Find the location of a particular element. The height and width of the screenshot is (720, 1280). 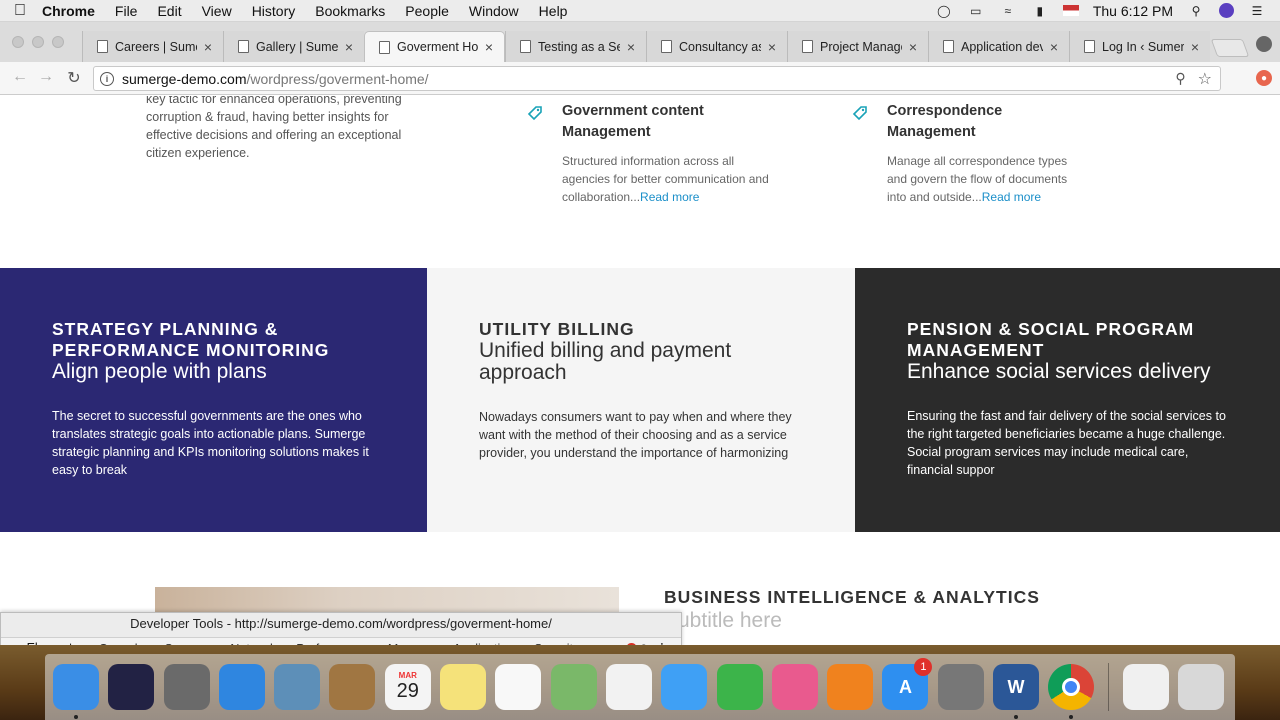

battery-icon: ▮ is located at coordinates (1040, 11).